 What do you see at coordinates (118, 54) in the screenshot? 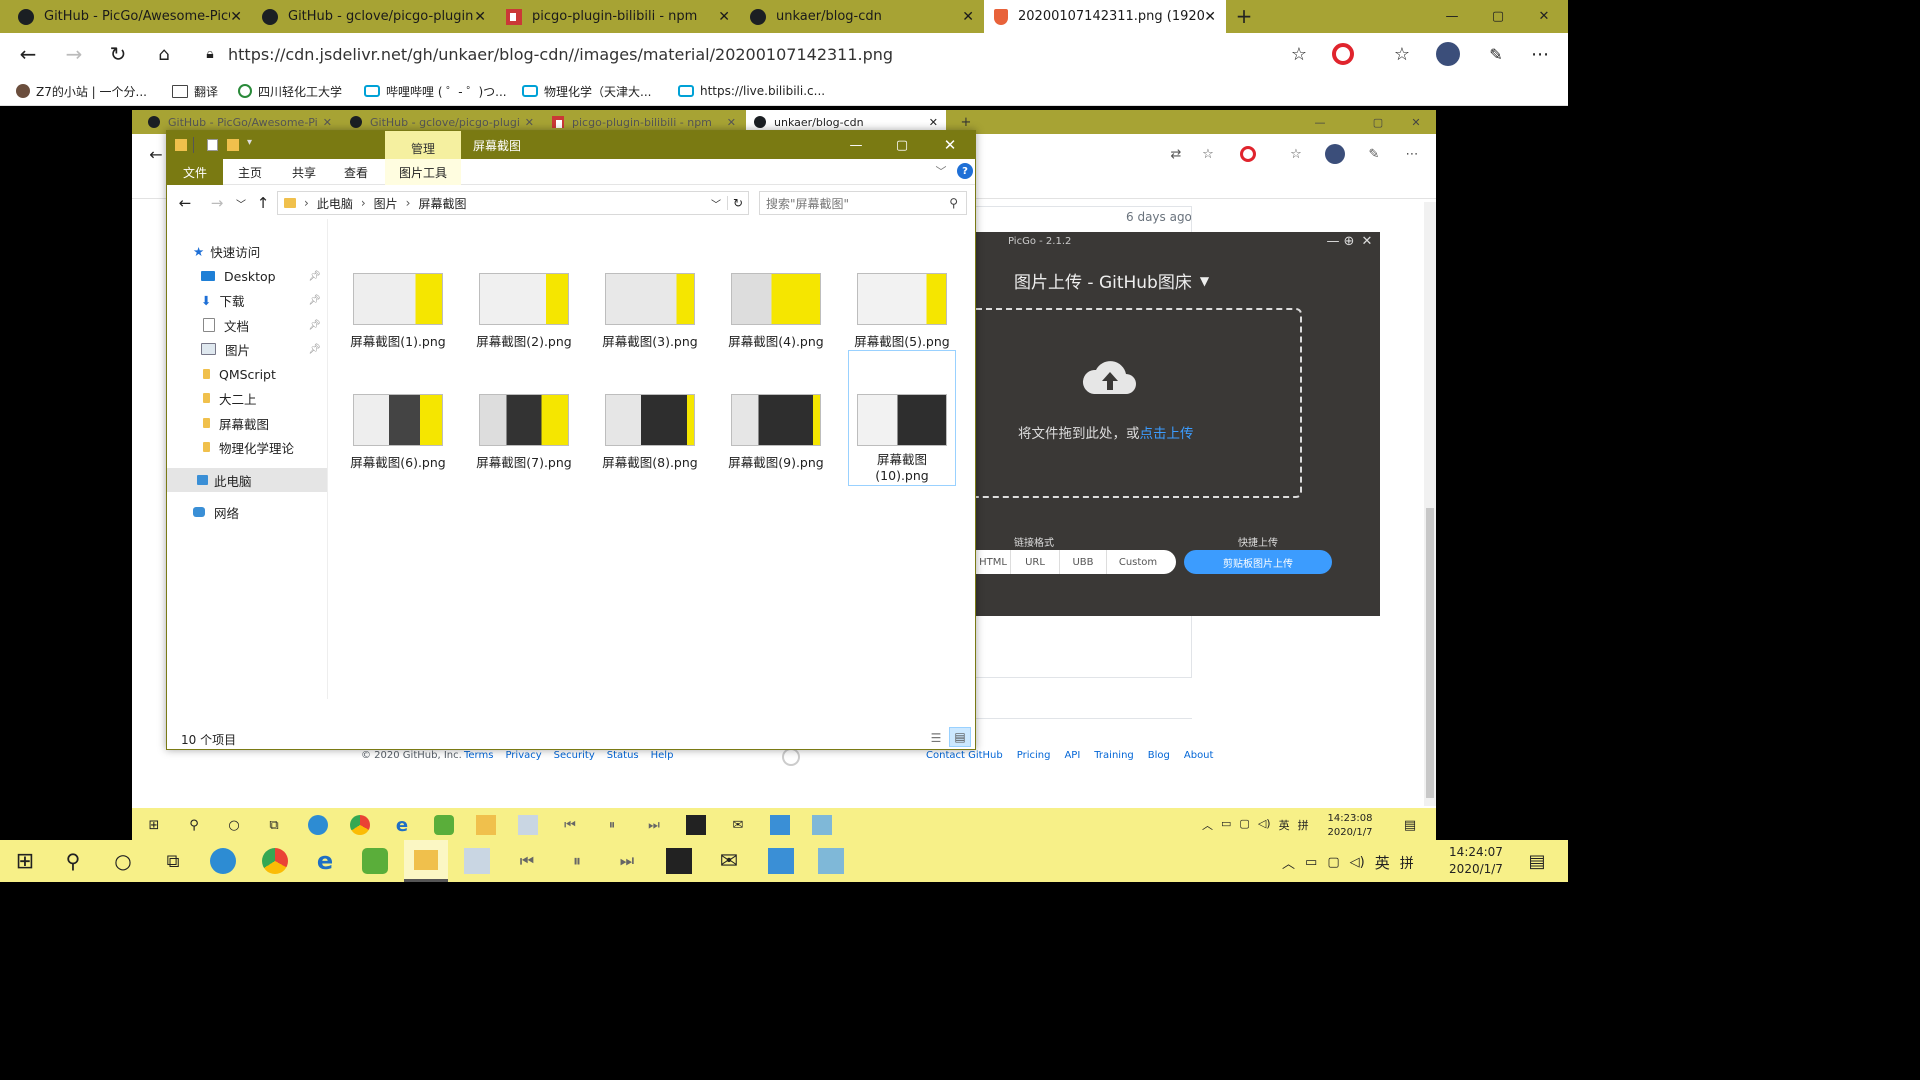
I see `refresh-icon: ↻` at bounding box center [118, 54].